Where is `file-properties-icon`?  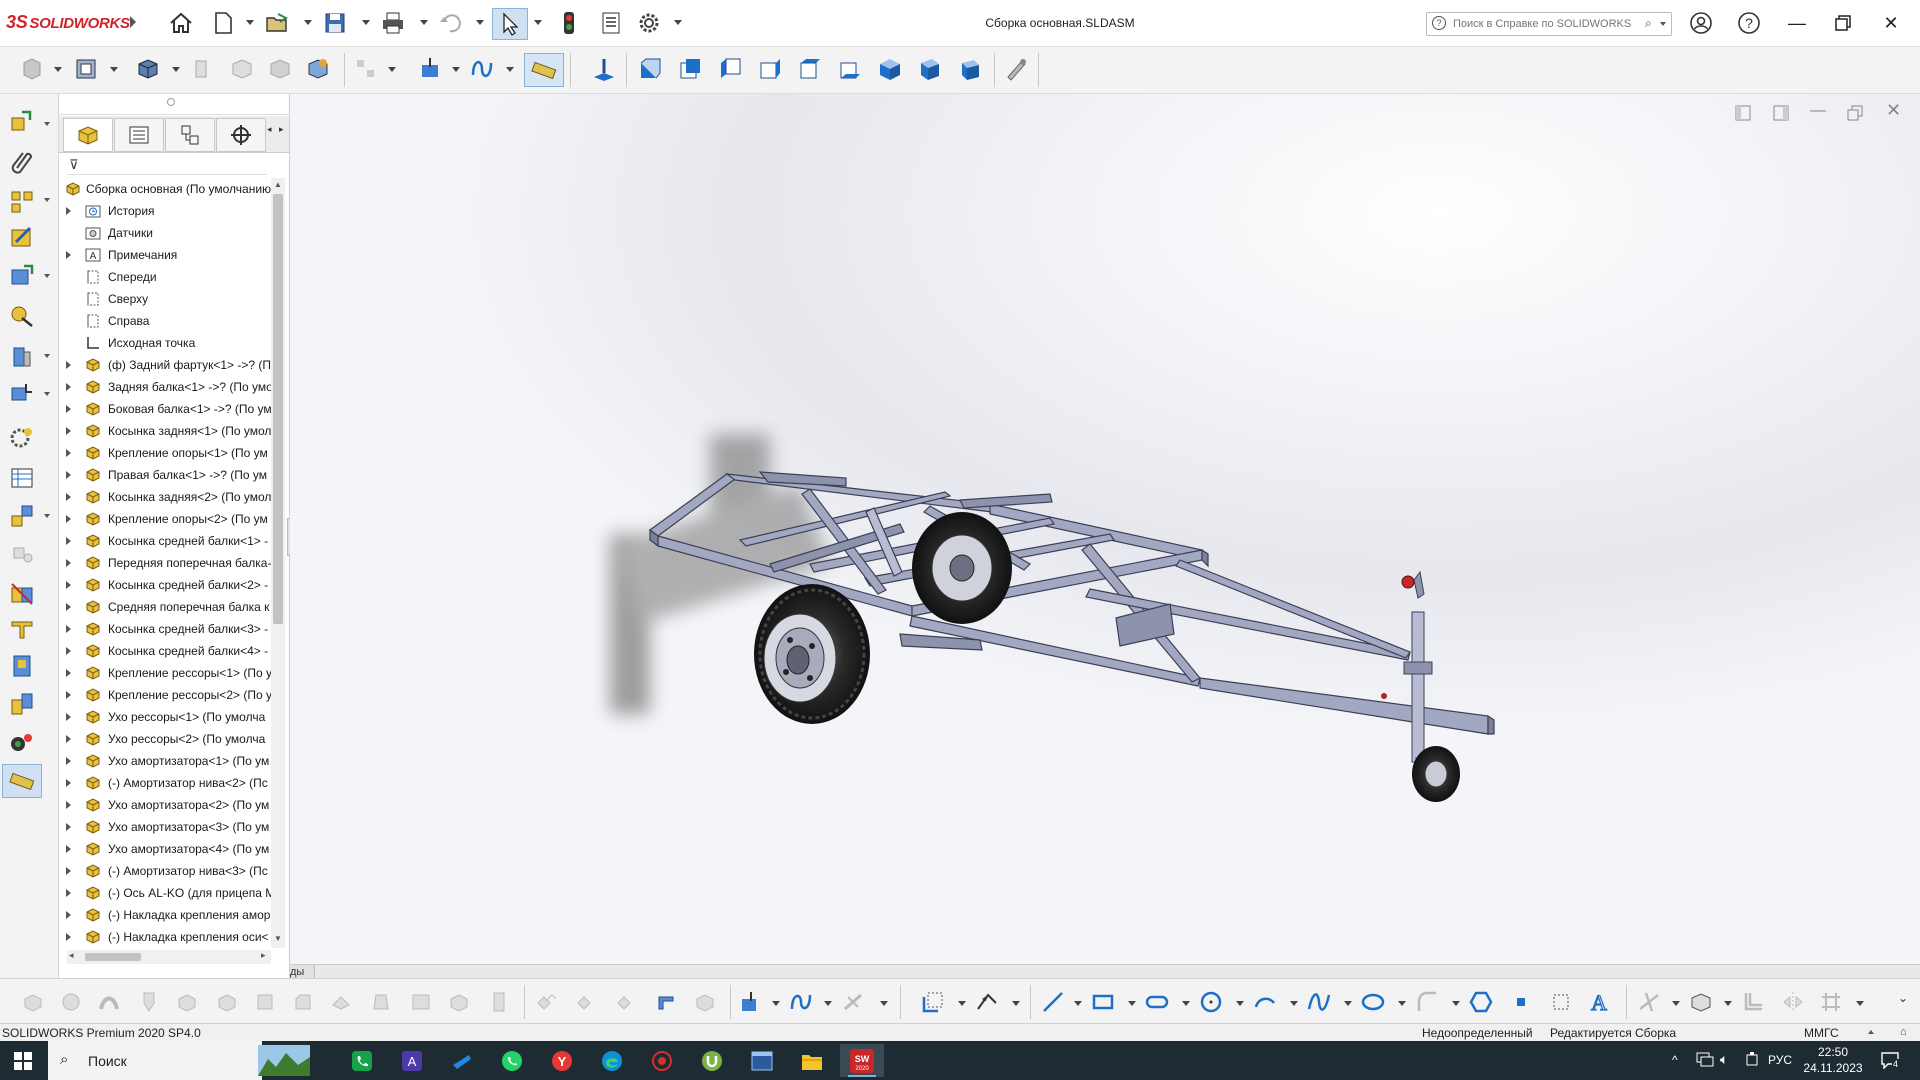
file-properties-icon is located at coordinates (611, 23).